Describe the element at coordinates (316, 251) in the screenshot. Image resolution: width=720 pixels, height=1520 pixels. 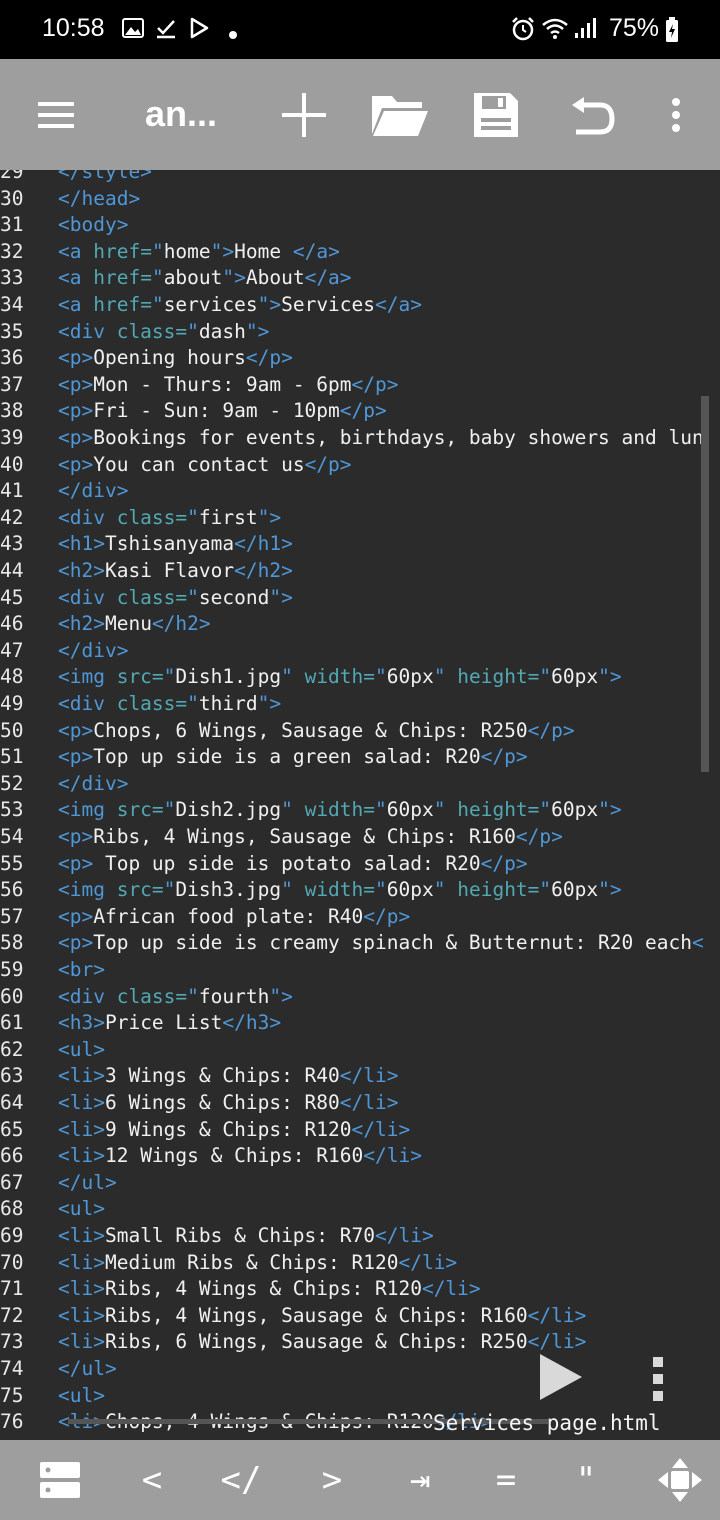
I see `tag-token: </a>` at that location.